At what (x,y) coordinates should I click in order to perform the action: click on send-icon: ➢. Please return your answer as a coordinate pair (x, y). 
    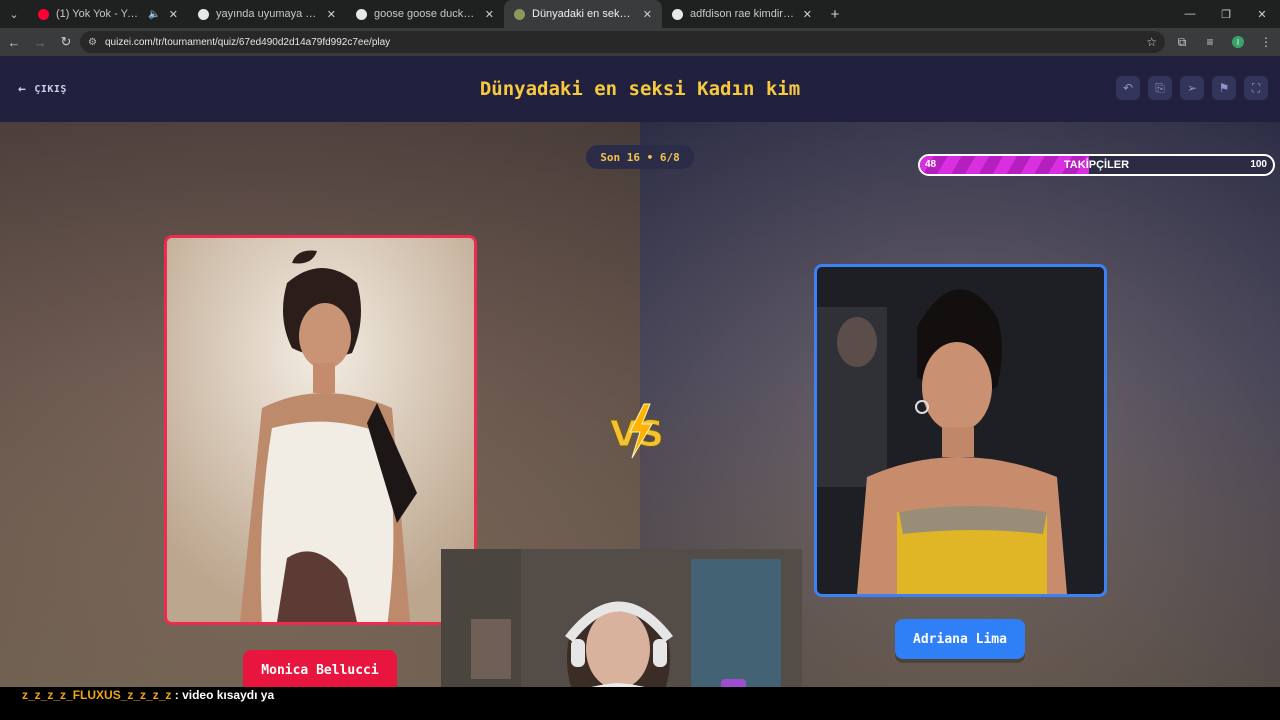
    Looking at the image, I should click on (1192, 88).